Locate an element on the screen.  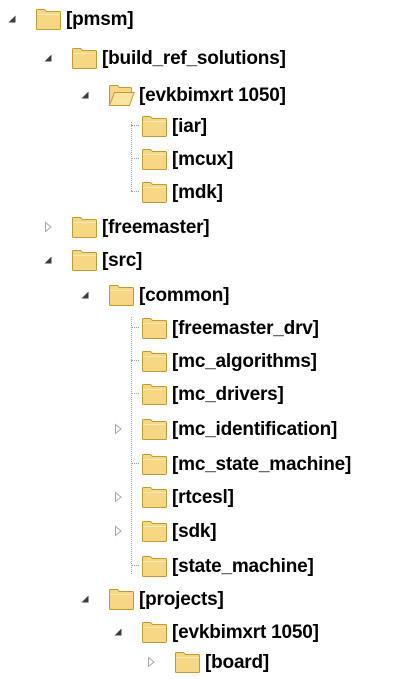
tree-node-freemaster-drv: [freemaster_drv] is located at coordinates (230, 328).